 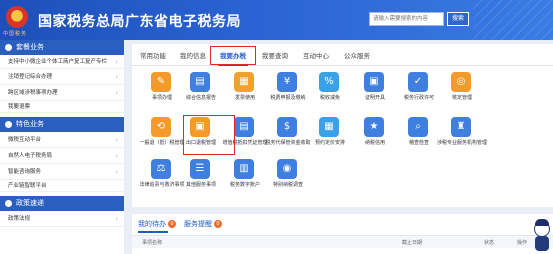 I want to click on service-icon: ☰, so click(x=200, y=169).